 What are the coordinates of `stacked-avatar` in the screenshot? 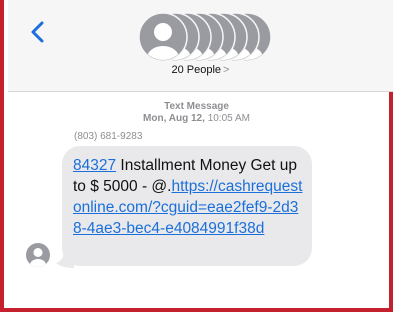 It's located at (163, 37).